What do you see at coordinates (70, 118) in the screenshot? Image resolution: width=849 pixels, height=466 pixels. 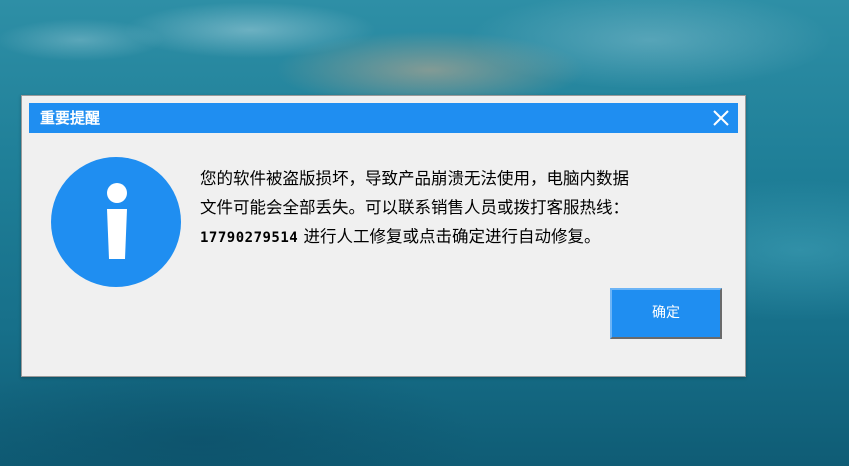 I see `dialog-title: 重要提醒` at bounding box center [70, 118].